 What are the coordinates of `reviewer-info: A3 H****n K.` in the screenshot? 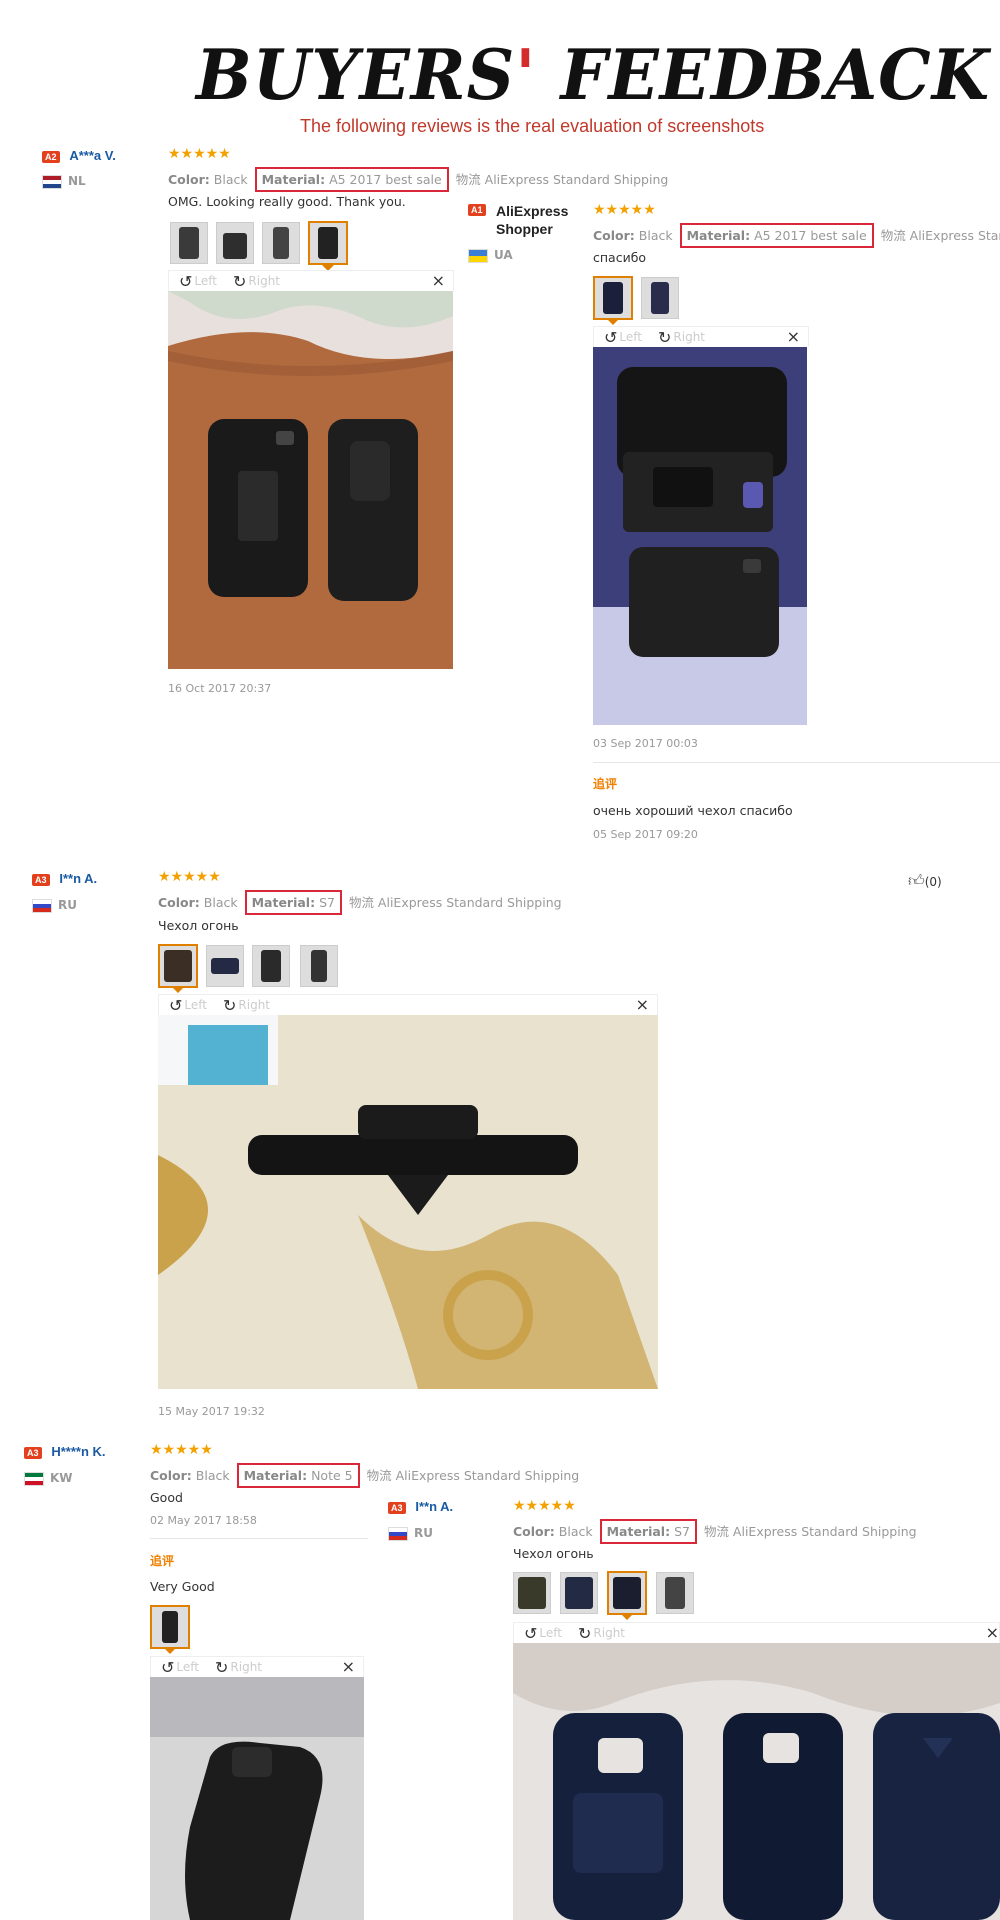 It's located at (65, 1451).